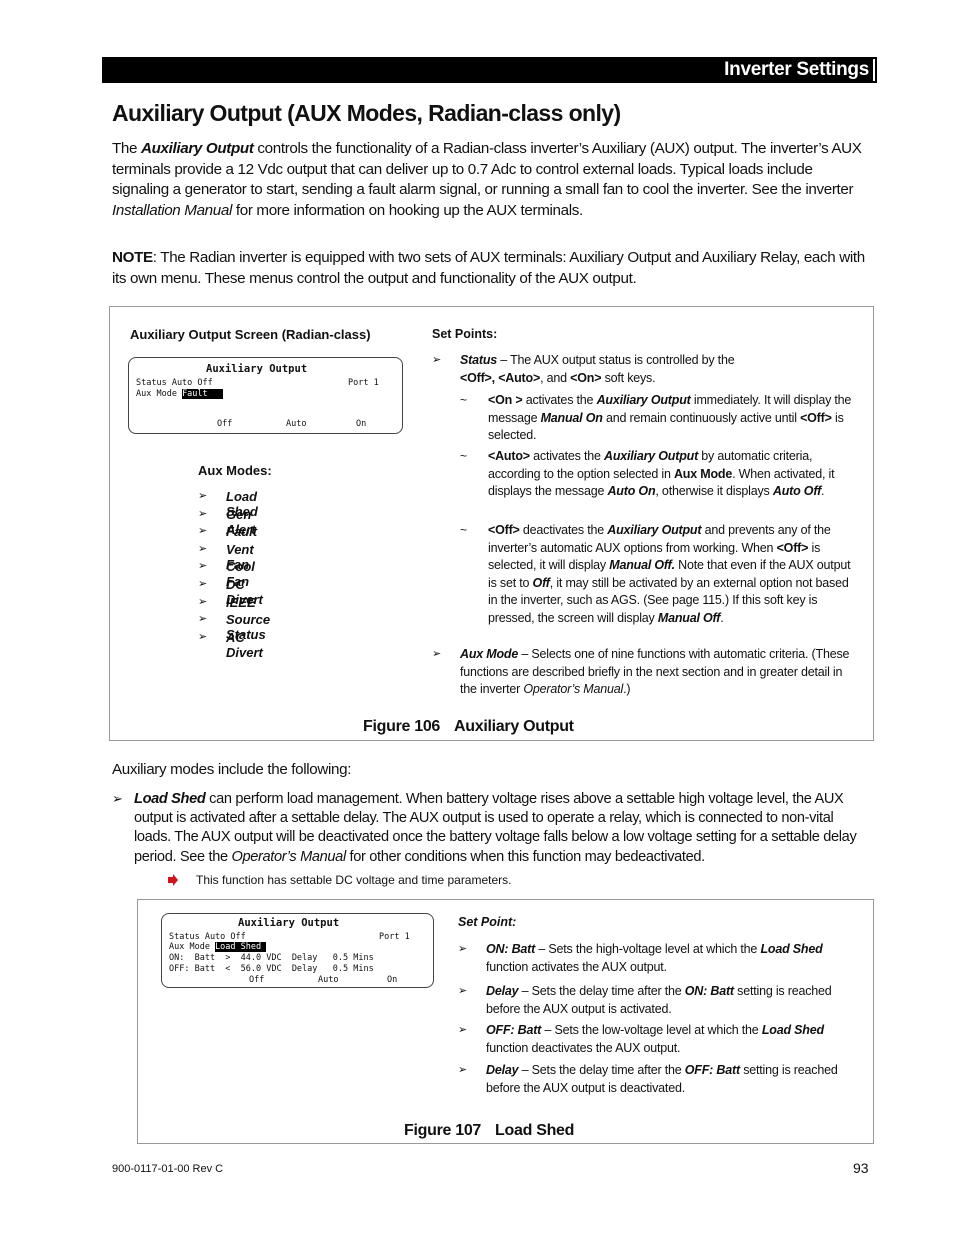 The image size is (954, 1235). I want to click on page-number: 93, so click(861, 1168).